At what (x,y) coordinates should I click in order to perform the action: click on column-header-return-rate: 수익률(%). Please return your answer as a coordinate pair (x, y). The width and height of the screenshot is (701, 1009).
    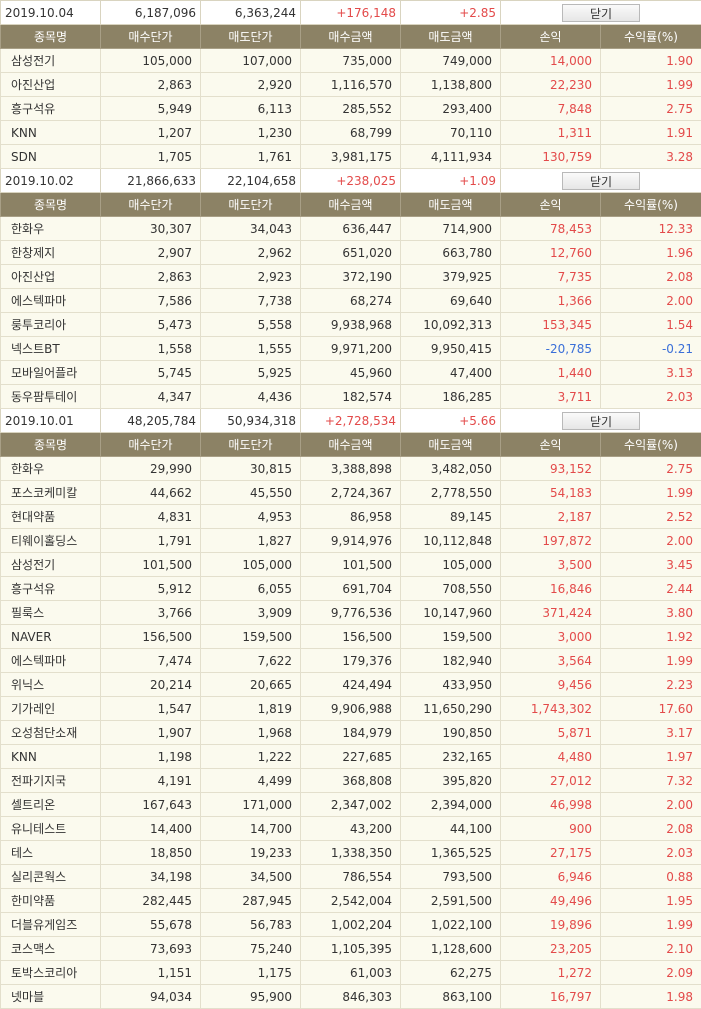
    Looking at the image, I should click on (651, 37).